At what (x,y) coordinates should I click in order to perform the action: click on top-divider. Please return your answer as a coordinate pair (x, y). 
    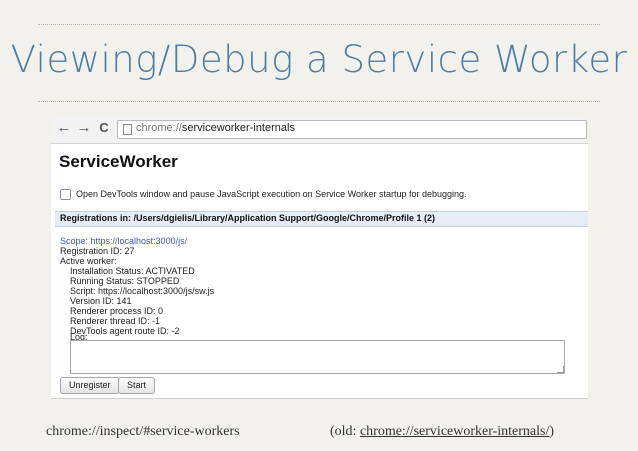
    Looking at the image, I should click on (319, 24).